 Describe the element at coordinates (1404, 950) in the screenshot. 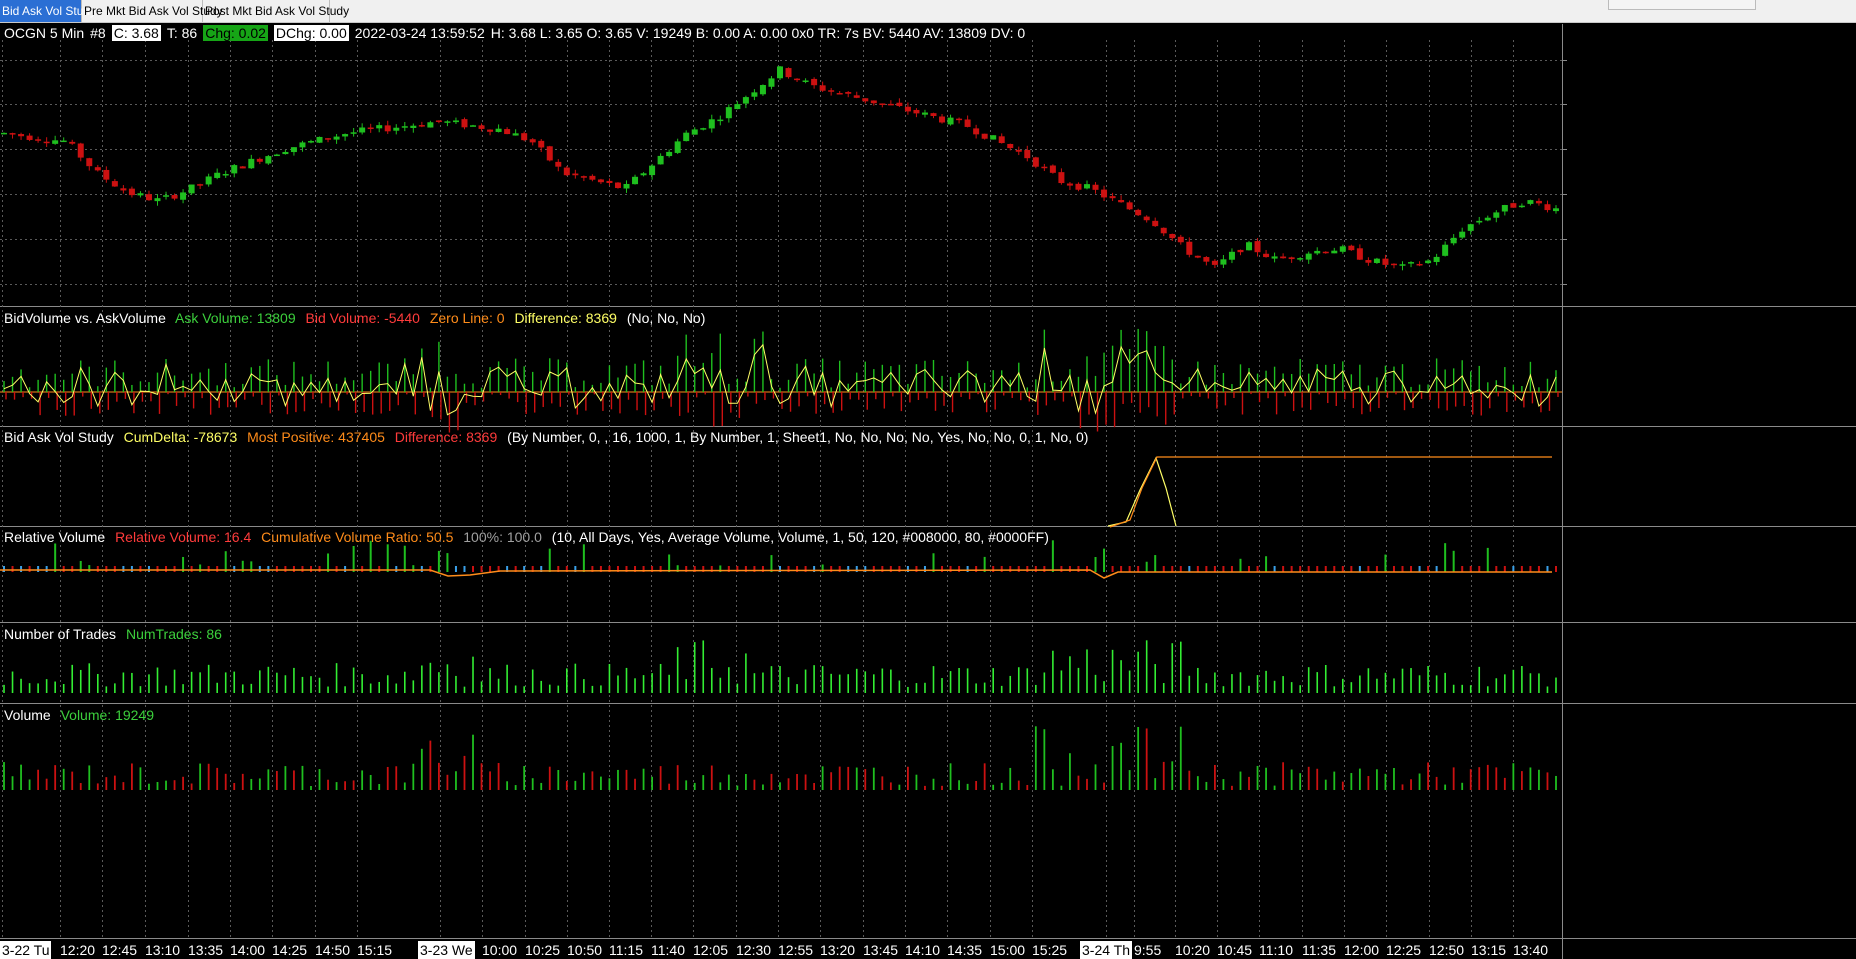

I see `x-axis-label: 12:25` at that location.